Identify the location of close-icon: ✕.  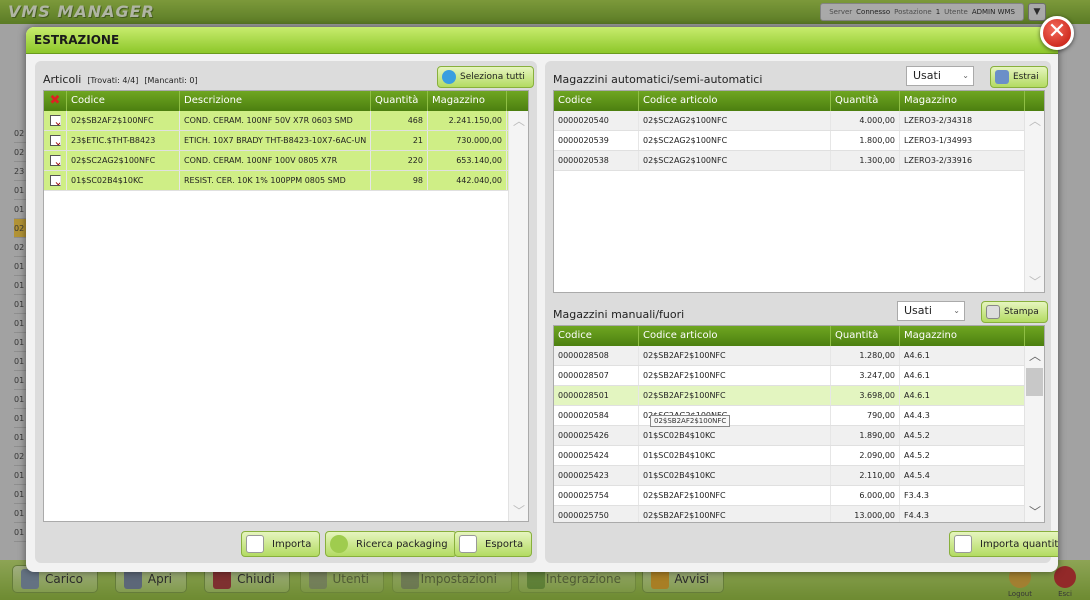
(1057, 31).